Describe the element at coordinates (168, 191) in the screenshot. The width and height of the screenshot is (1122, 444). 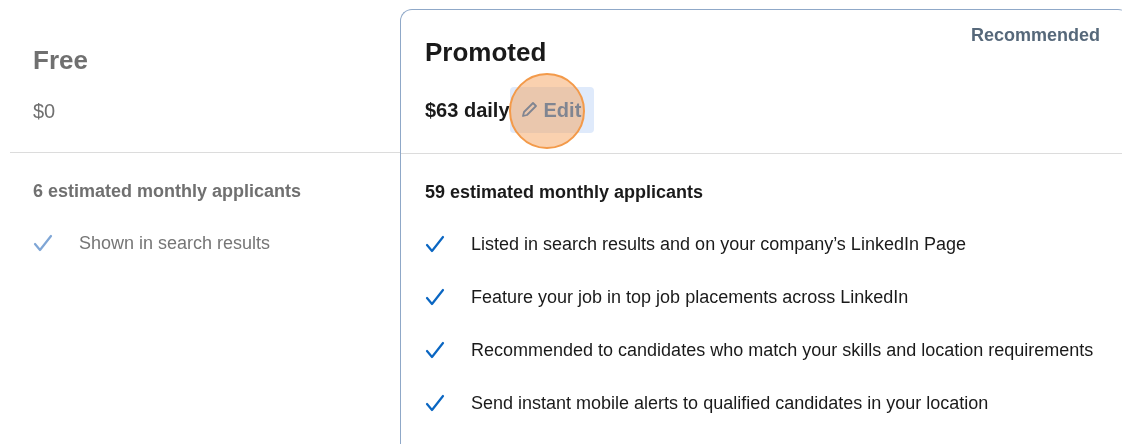
I see `applicants-estimate: 6 estimated monthly applicants` at that location.